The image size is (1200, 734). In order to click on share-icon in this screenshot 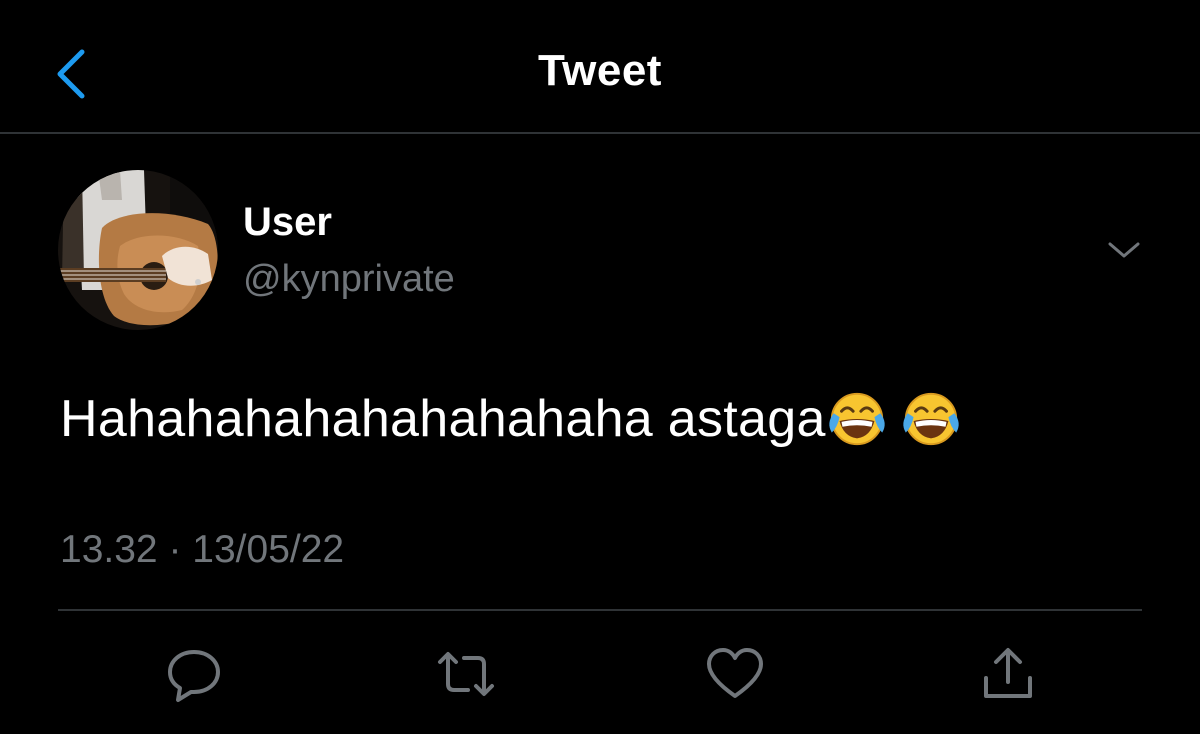, I will do `click(1008, 674)`.